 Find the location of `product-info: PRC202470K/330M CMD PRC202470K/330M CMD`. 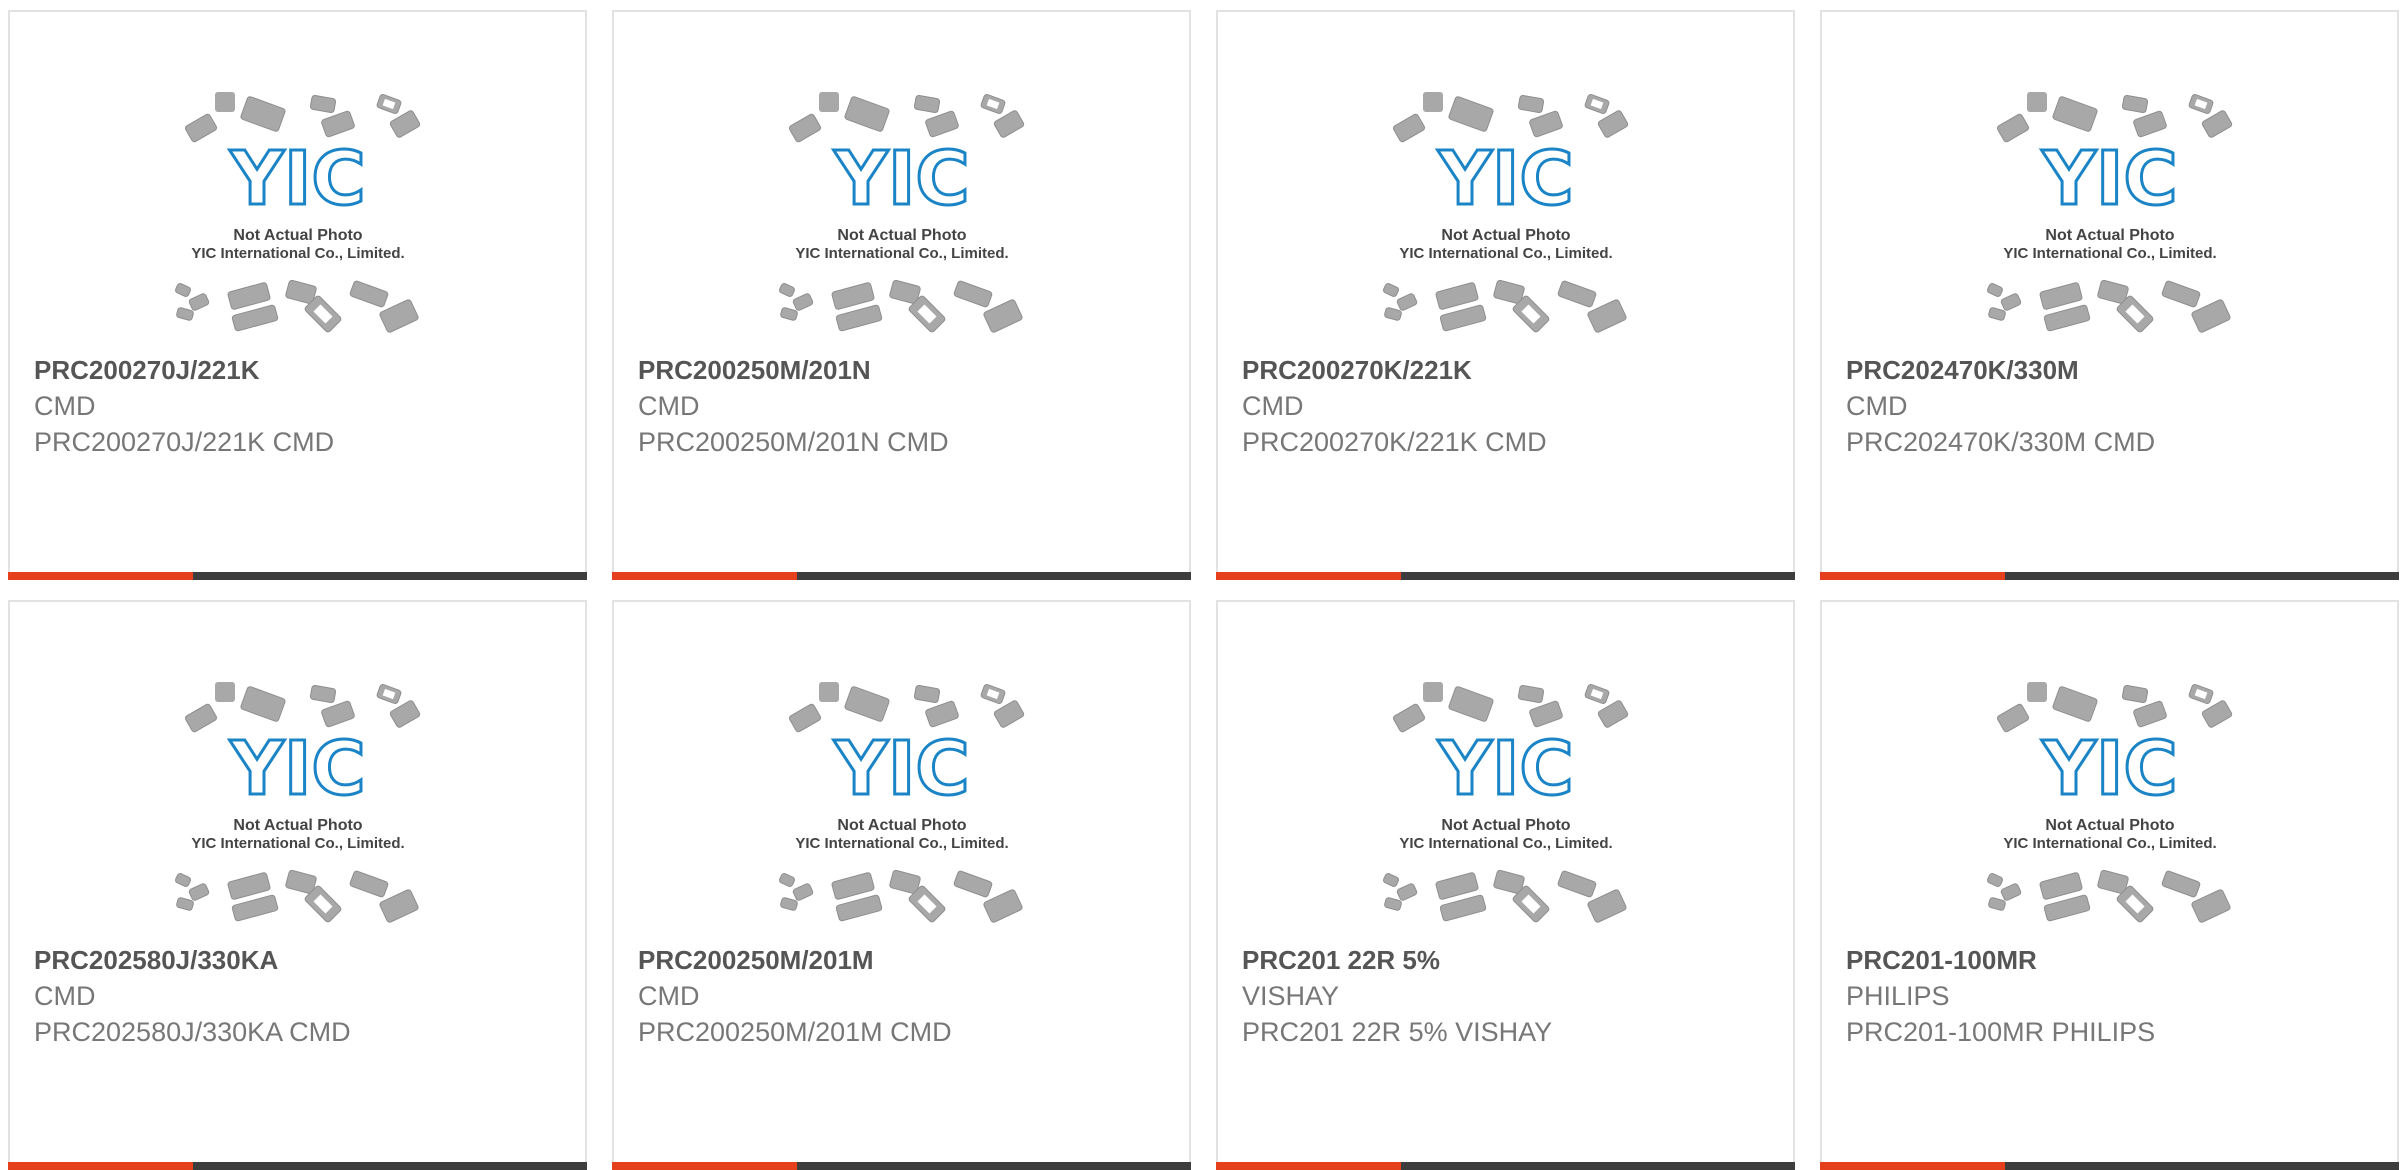

product-info: PRC202470K/330M CMD PRC202470K/330M CMD is located at coordinates (2111, 406).